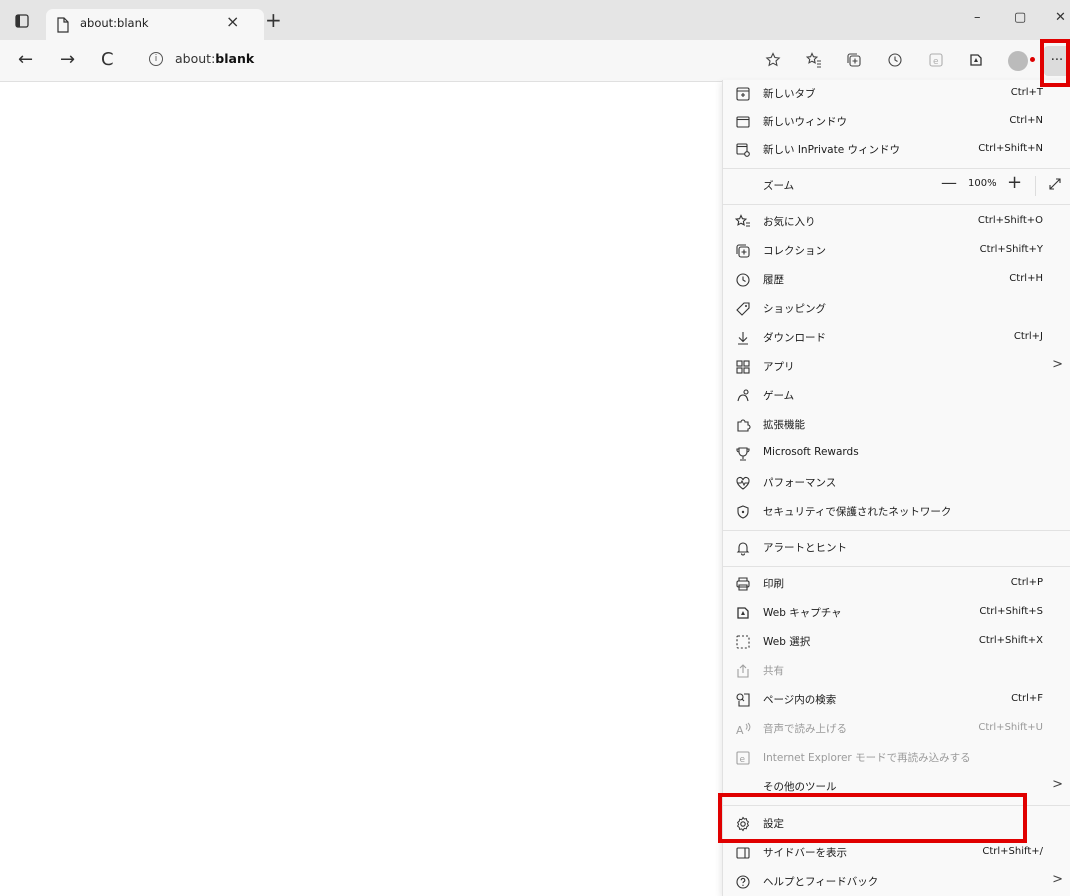  Describe the element at coordinates (977, 17) in the screenshot. I see `minimize-button: –` at that location.